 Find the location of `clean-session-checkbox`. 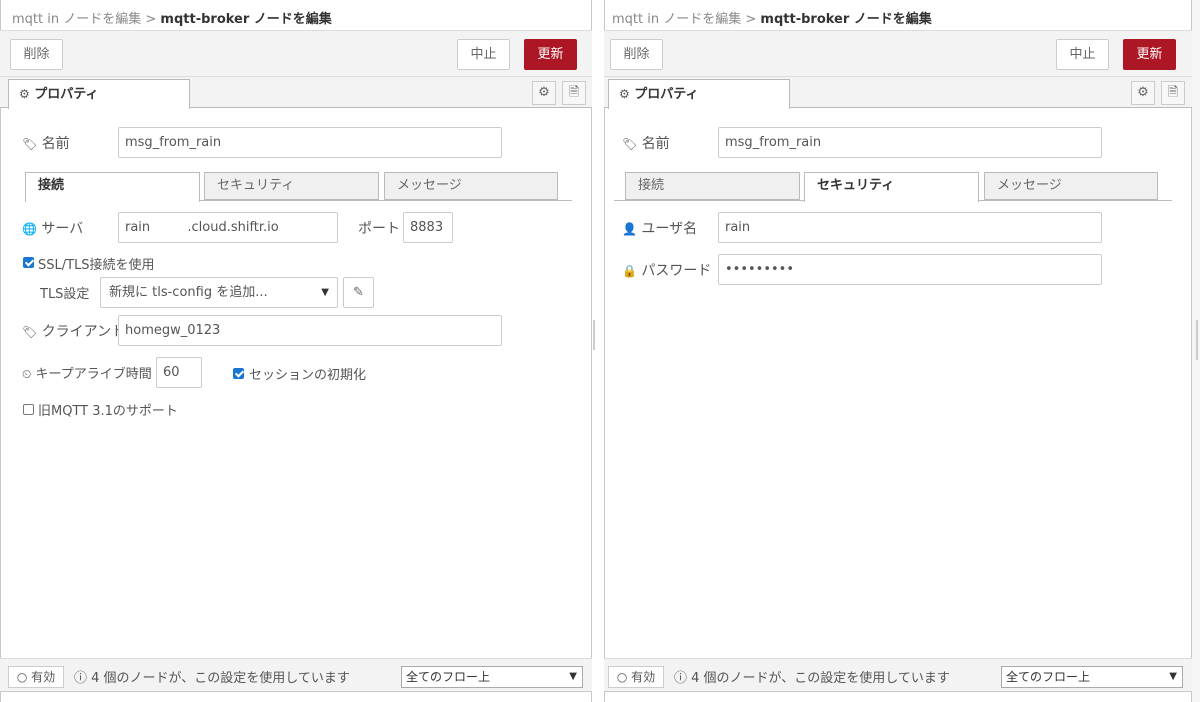

clean-session-checkbox is located at coordinates (238, 373).